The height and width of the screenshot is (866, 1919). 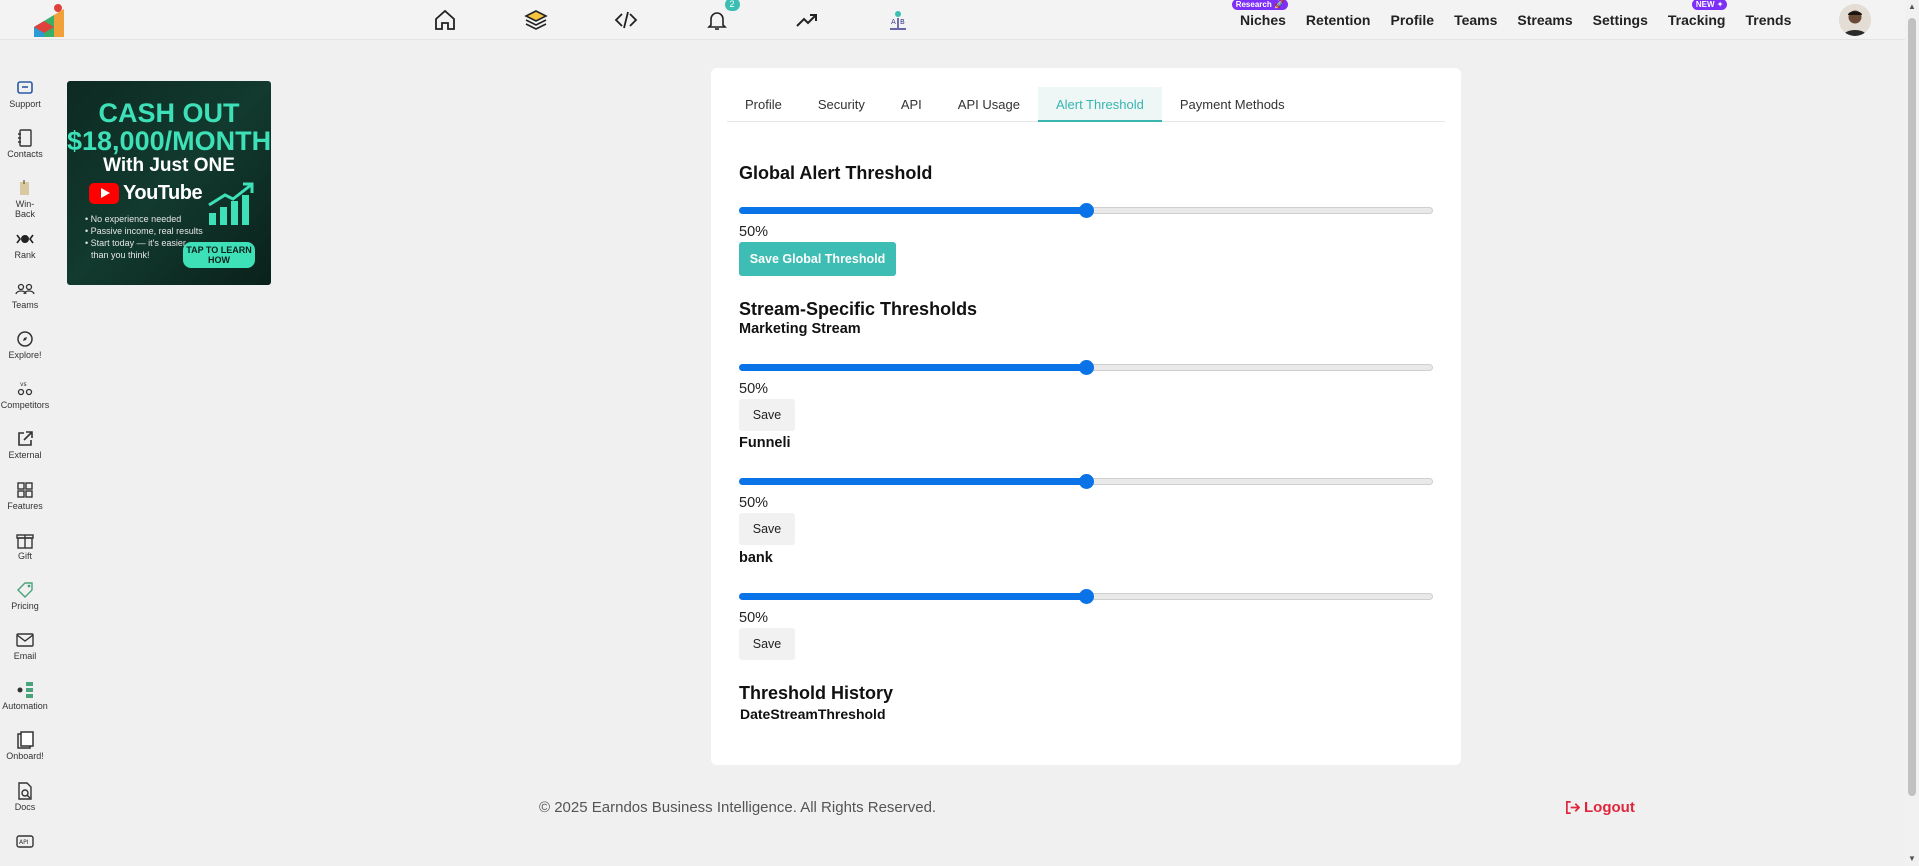 I want to click on ad-youtube-brand: YouTube, so click(x=146, y=193).